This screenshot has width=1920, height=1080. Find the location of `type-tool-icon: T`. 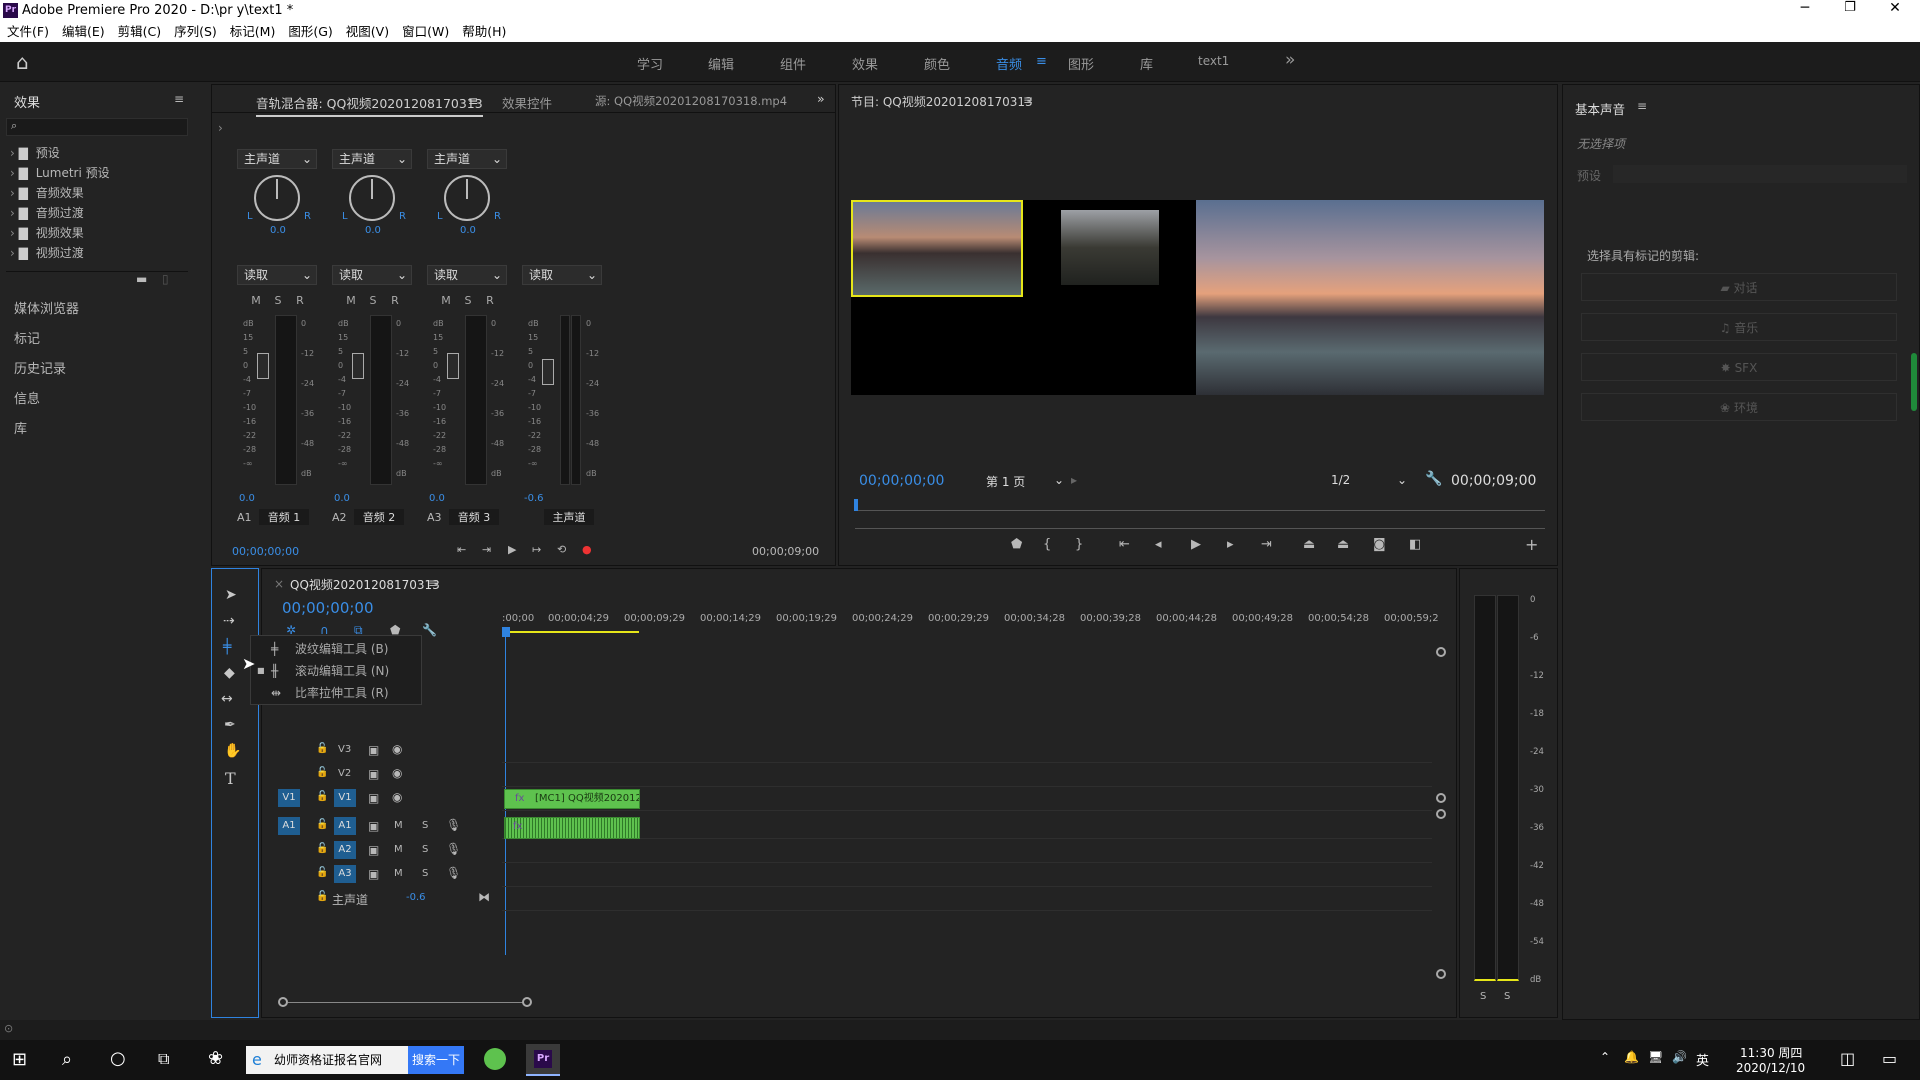

type-tool-icon: T is located at coordinates (230, 778).